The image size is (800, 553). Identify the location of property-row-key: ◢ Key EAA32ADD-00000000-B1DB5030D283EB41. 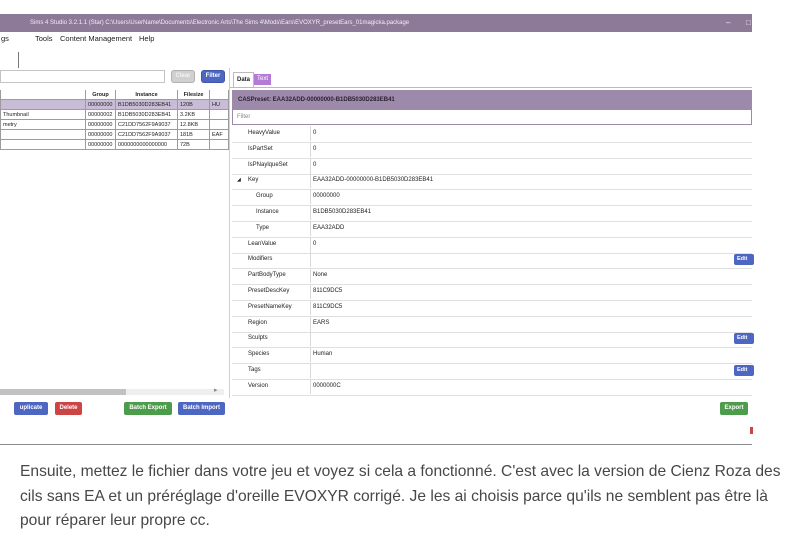
(492, 182).